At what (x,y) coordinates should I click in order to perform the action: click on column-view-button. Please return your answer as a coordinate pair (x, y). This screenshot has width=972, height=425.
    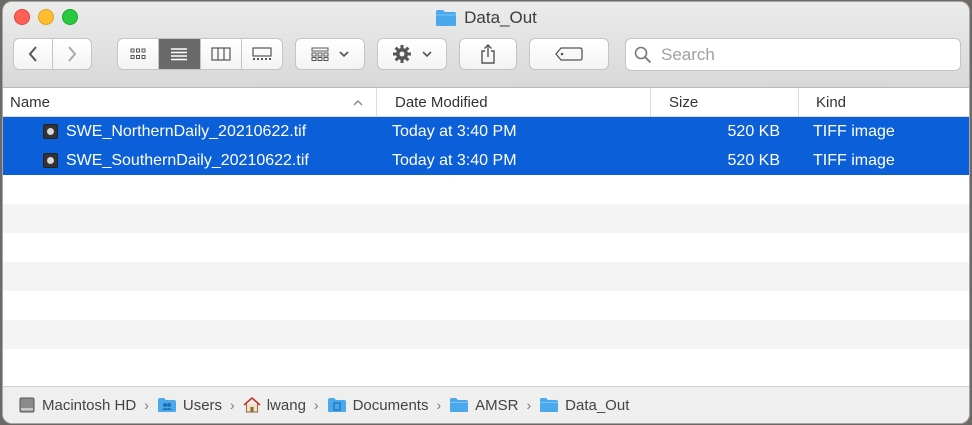
    Looking at the image, I should click on (221, 54).